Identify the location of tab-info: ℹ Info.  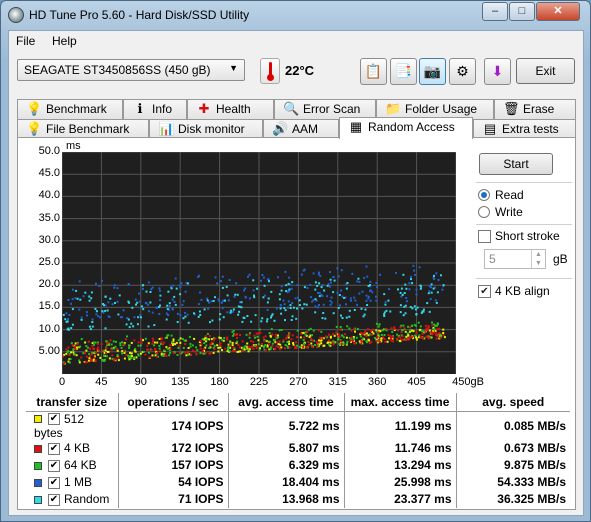
(155, 109).